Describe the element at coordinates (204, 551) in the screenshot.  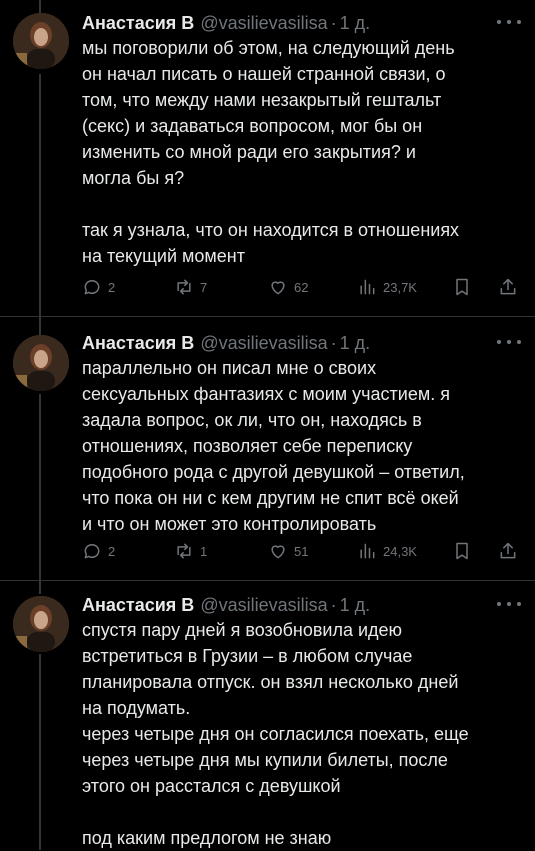
I see `repost-count: 1` at that location.